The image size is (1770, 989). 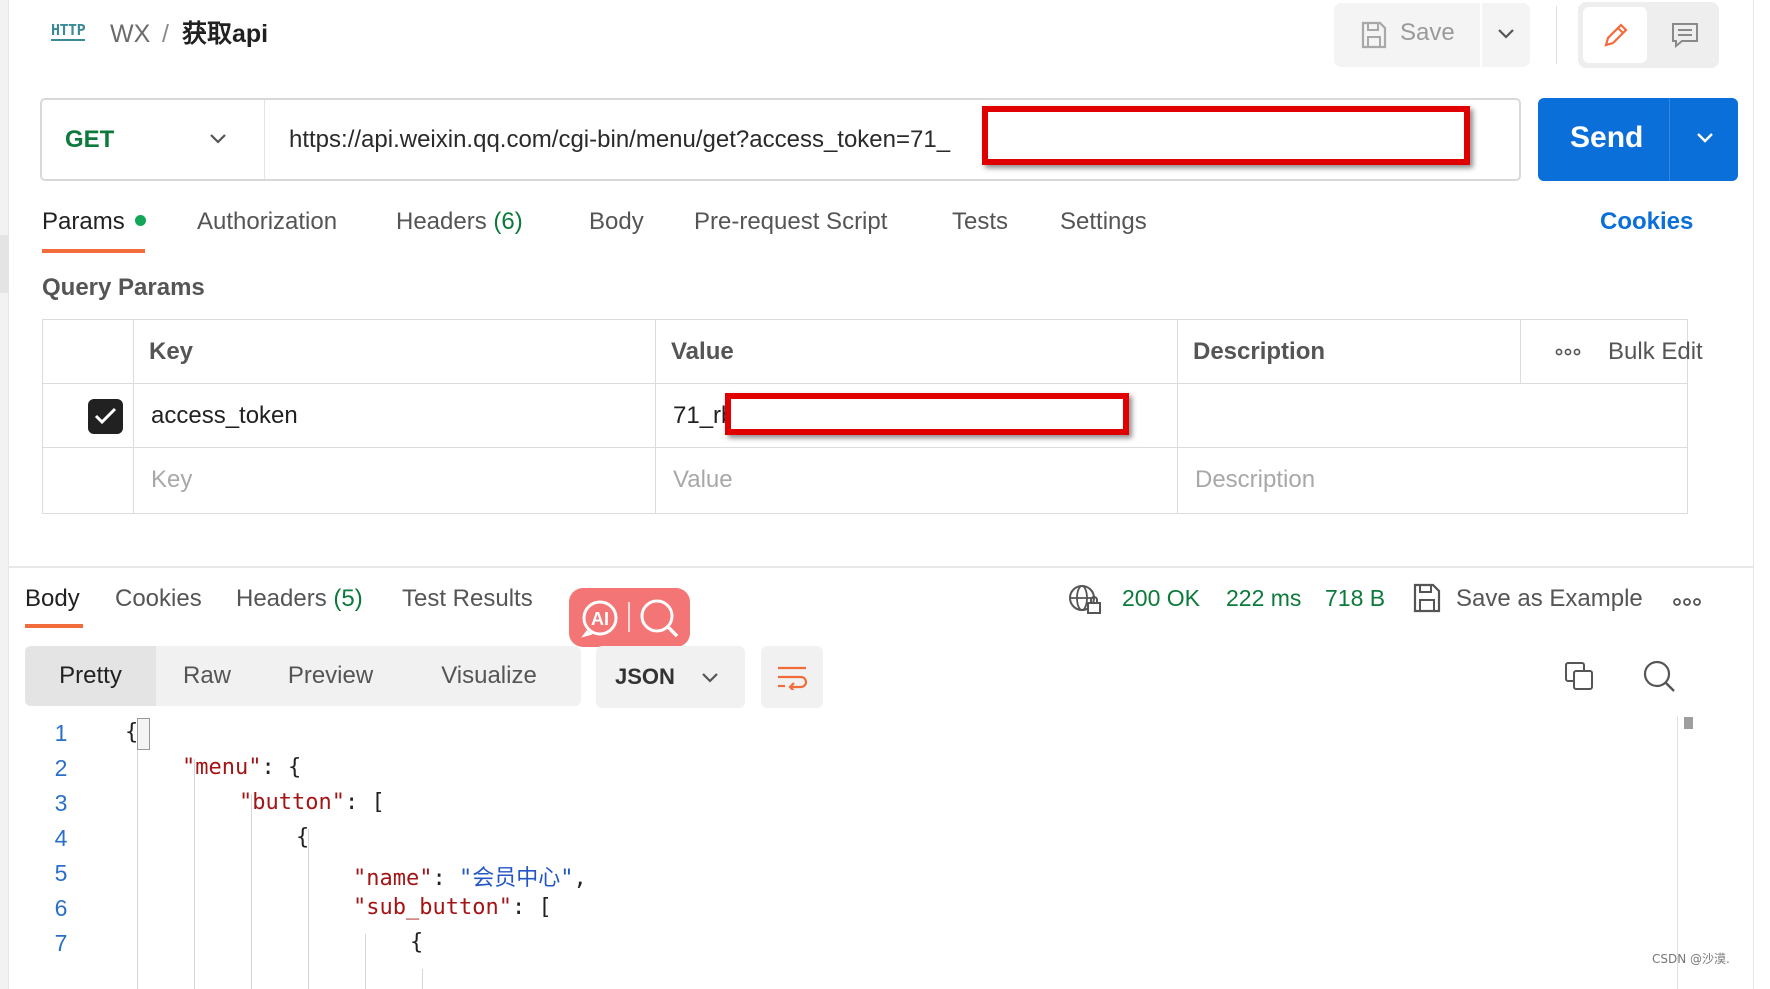 I want to click on format-label: JSON, so click(x=645, y=676).